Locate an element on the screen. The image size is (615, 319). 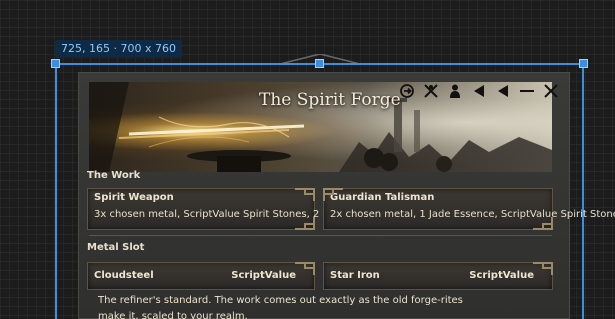
metal-slot-name: Star Iron is located at coordinates (355, 275).